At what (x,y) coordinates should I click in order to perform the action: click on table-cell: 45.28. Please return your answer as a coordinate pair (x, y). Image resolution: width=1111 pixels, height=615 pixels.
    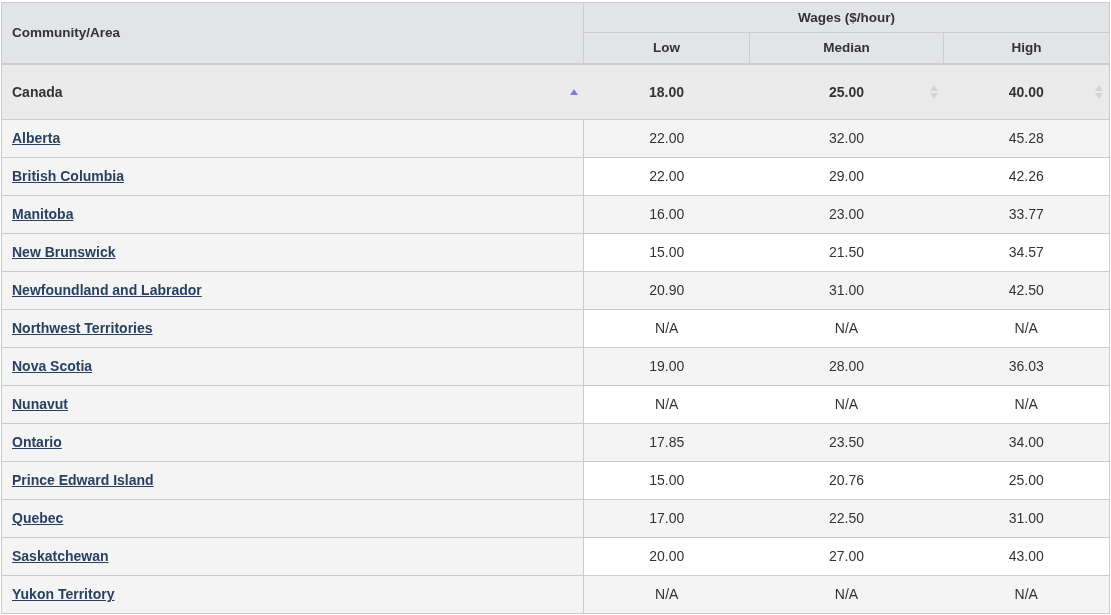
    Looking at the image, I should click on (1026, 138).